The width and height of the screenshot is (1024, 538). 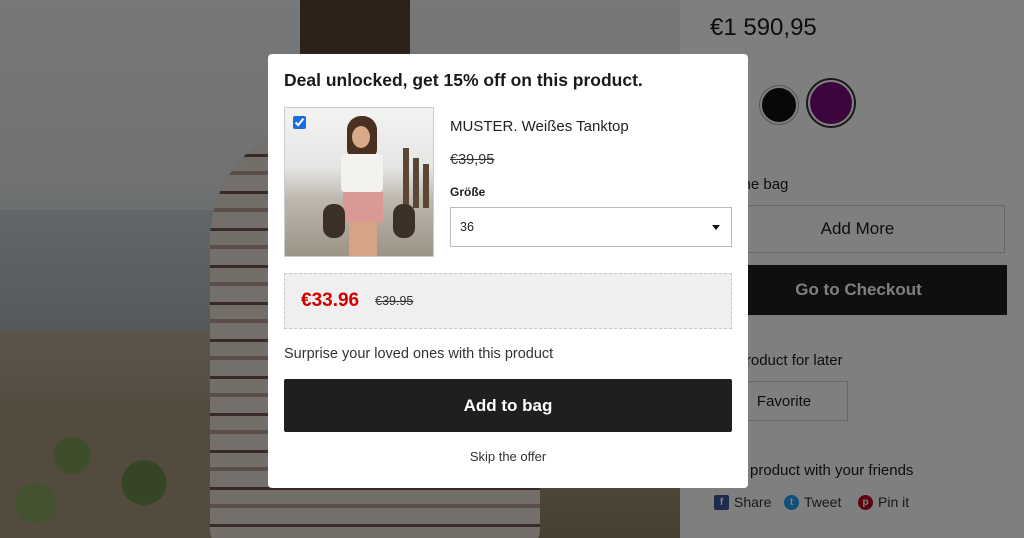 What do you see at coordinates (591, 227) in the screenshot?
I see `size-select: 36` at bounding box center [591, 227].